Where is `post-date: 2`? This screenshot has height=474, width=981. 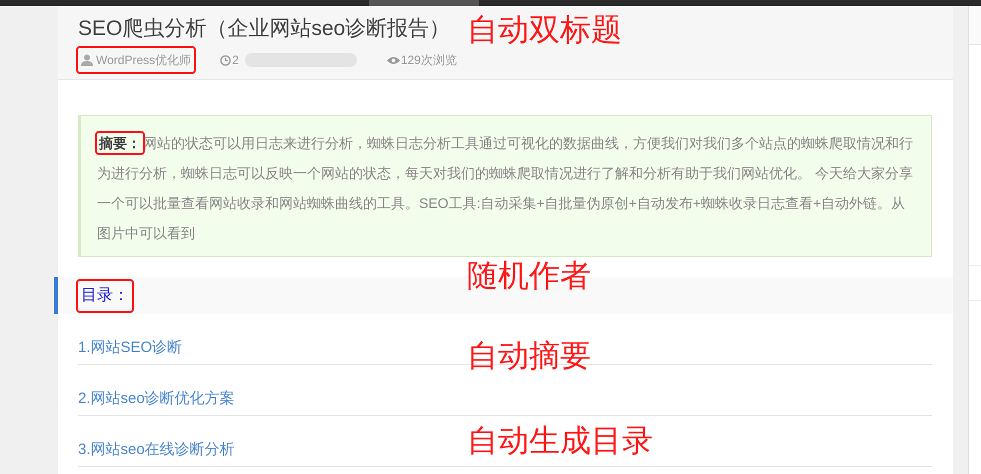 post-date: 2 is located at coordinates (235, 60).